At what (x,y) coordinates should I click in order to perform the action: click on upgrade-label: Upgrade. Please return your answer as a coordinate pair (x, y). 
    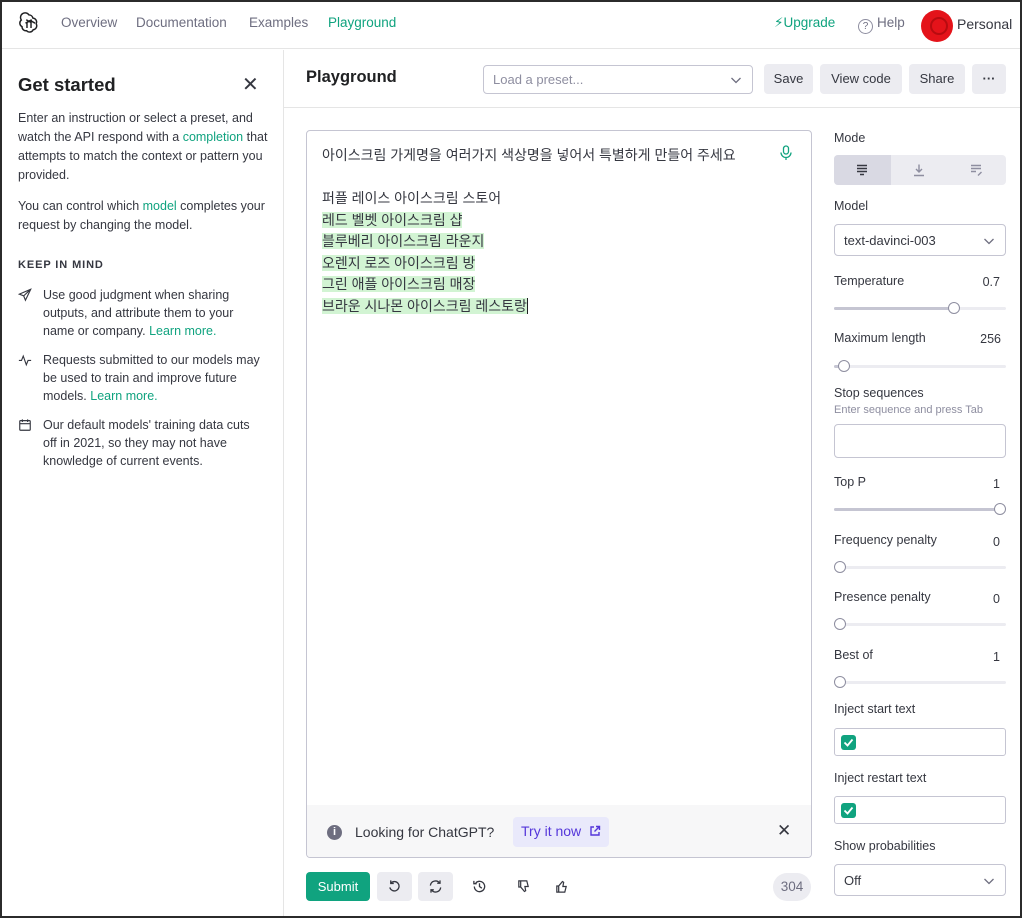
    Looking at the image, I should click on (809, 22).